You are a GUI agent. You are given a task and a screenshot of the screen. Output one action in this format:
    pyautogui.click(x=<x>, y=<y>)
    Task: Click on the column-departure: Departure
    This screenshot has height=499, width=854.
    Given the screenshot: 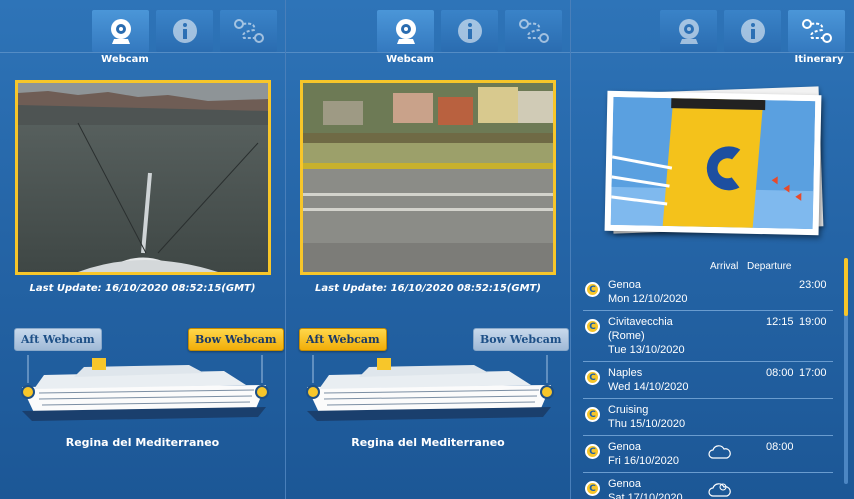 What is the action you would take?
    pyautogui.click(x=769, y=266)
    